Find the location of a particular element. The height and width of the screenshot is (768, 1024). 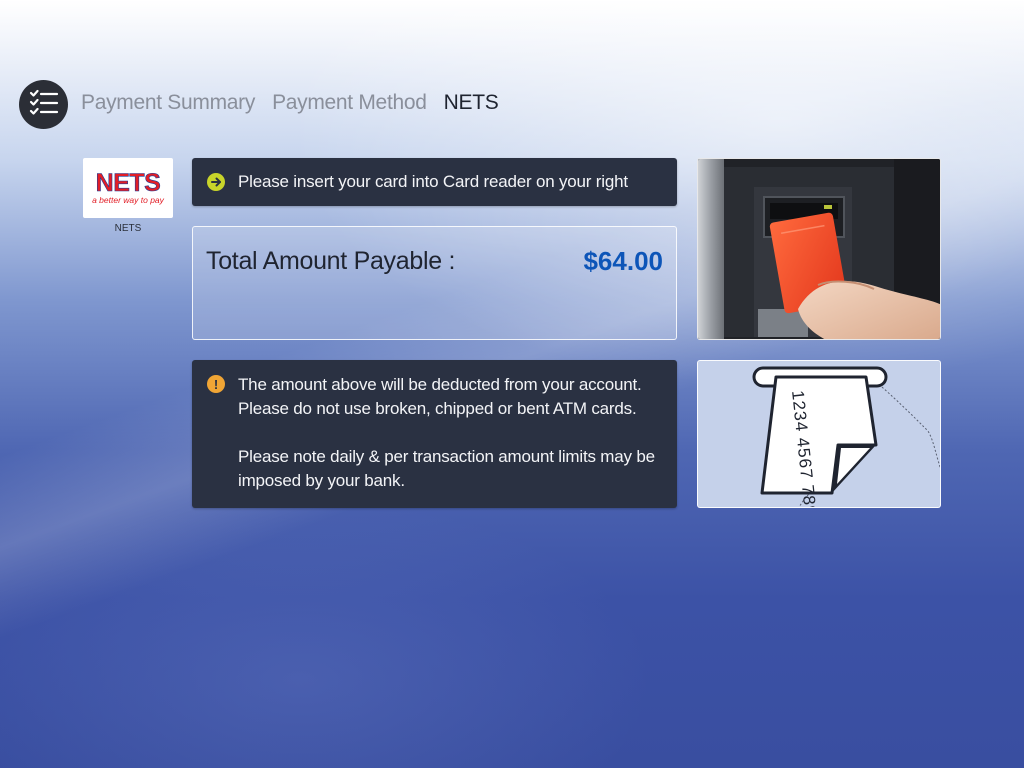

breadcrumb: Payment Summary Payment Method NETS is located at coordinates (290, 103).